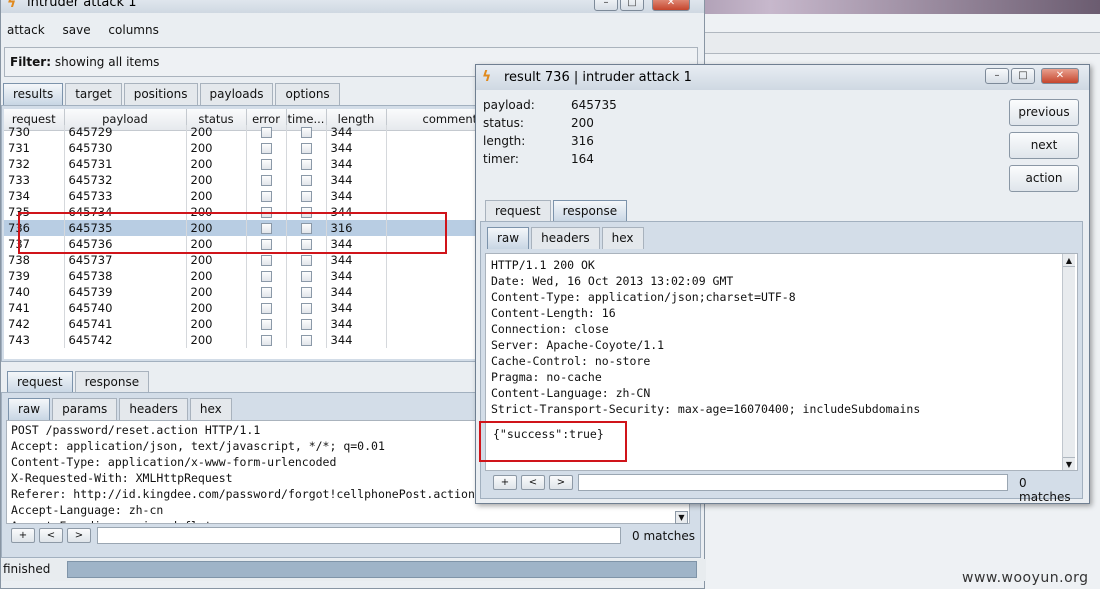  Describe the element at coordinates (793, 482) in the screenshot. I see `response-search-input` at that location.